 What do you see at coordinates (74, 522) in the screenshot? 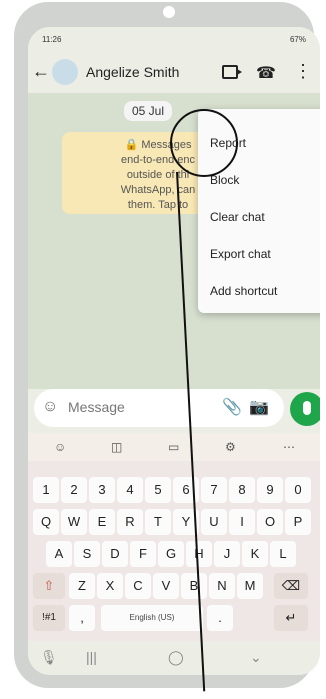
I see `key-w: W` at bounding box center [74, 522].